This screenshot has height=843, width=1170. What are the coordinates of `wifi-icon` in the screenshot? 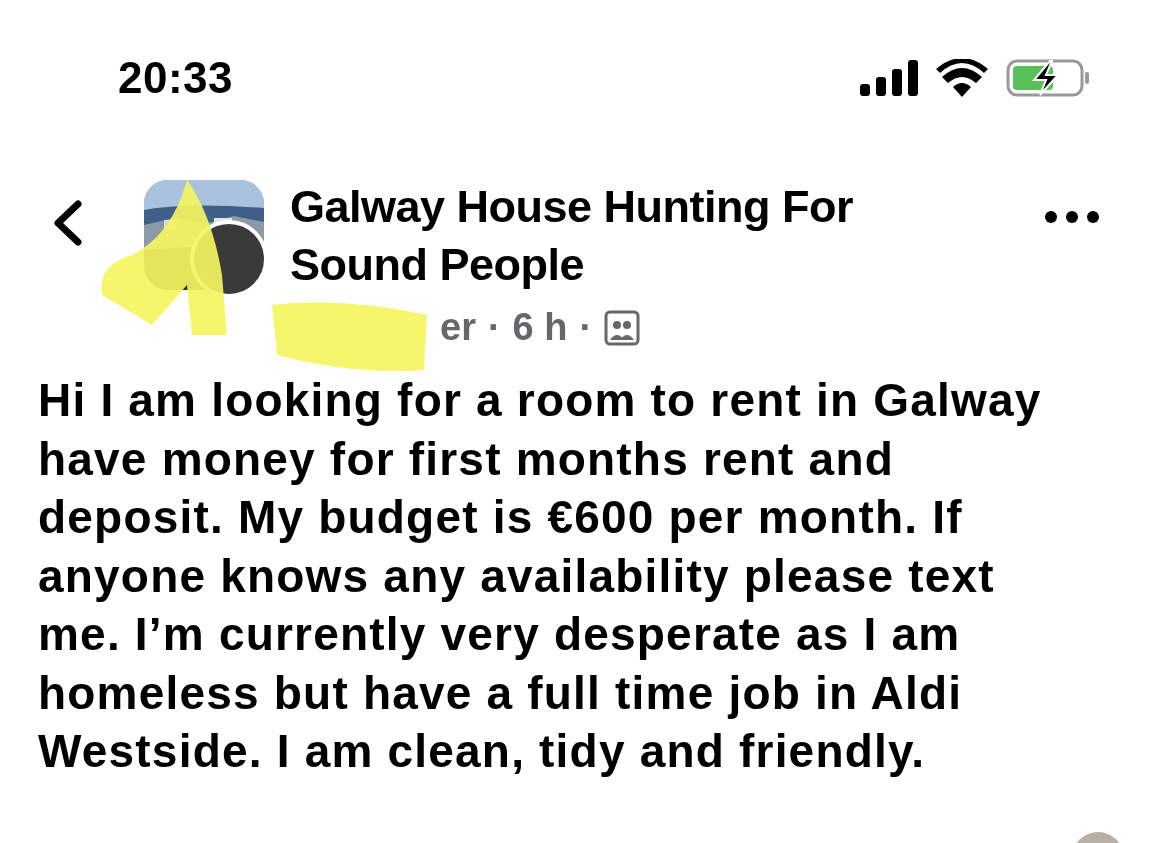 It's located at (962, 78).